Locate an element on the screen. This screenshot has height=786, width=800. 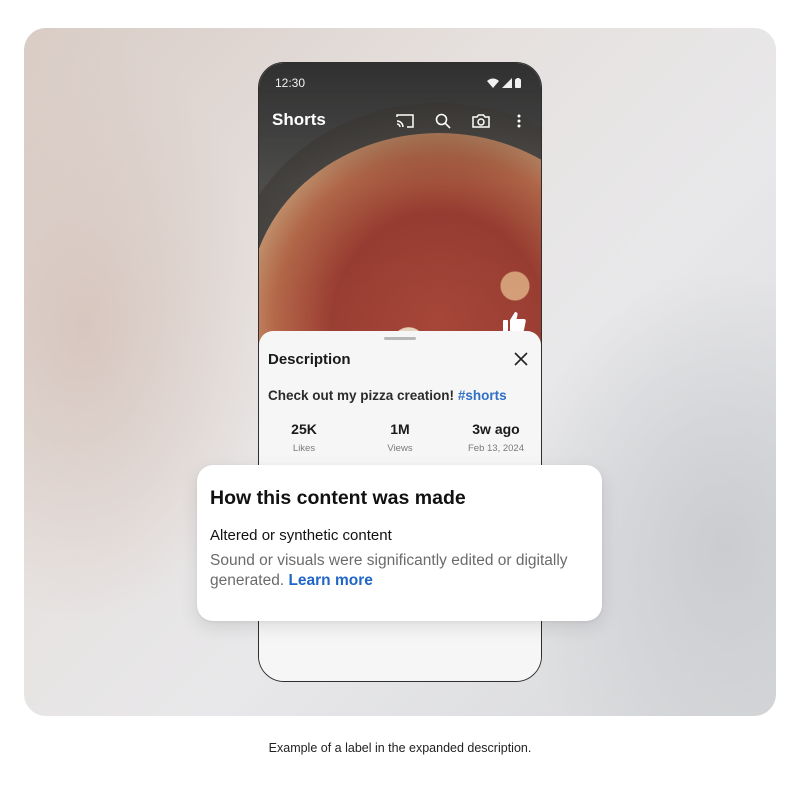
battery-icon is located at coordinates (518, 84).